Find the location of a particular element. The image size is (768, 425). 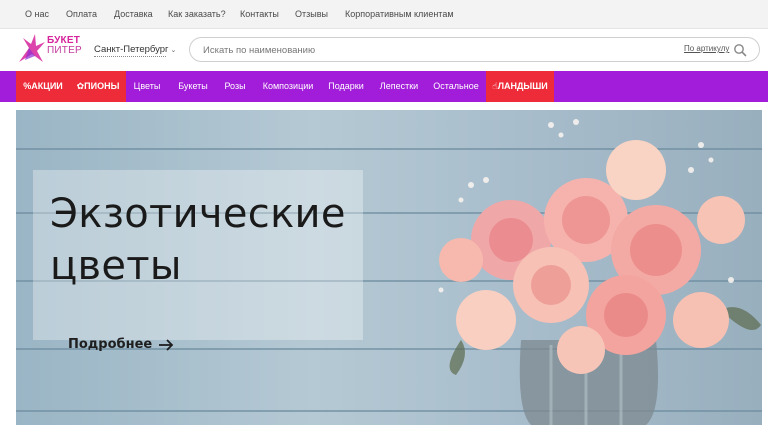

link-about: О нас is located at coordinates (37, 14).